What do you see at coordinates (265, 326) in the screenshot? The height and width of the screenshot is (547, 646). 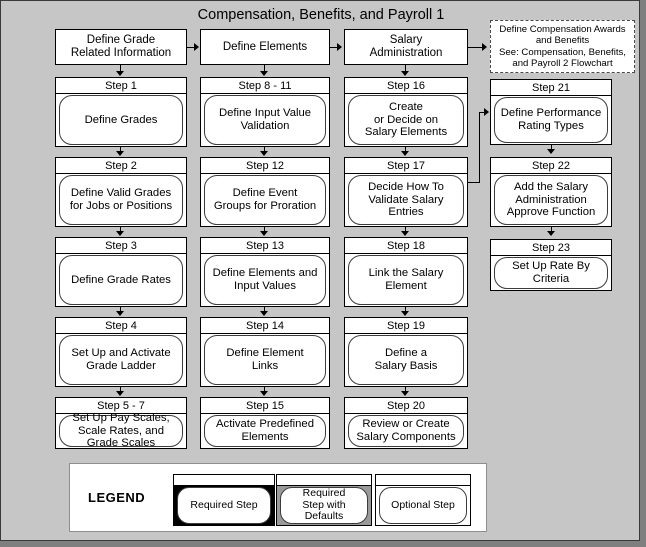 I see `step-header: Step 14` at bounding box center [265, 326].